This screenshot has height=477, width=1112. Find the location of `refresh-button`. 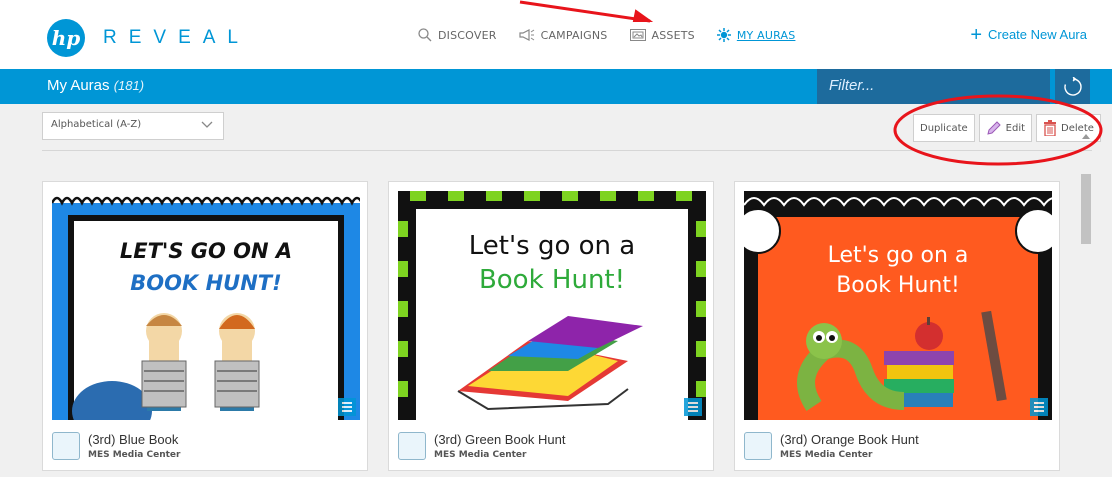

refresh-button is located at coordinates (1072, 86).